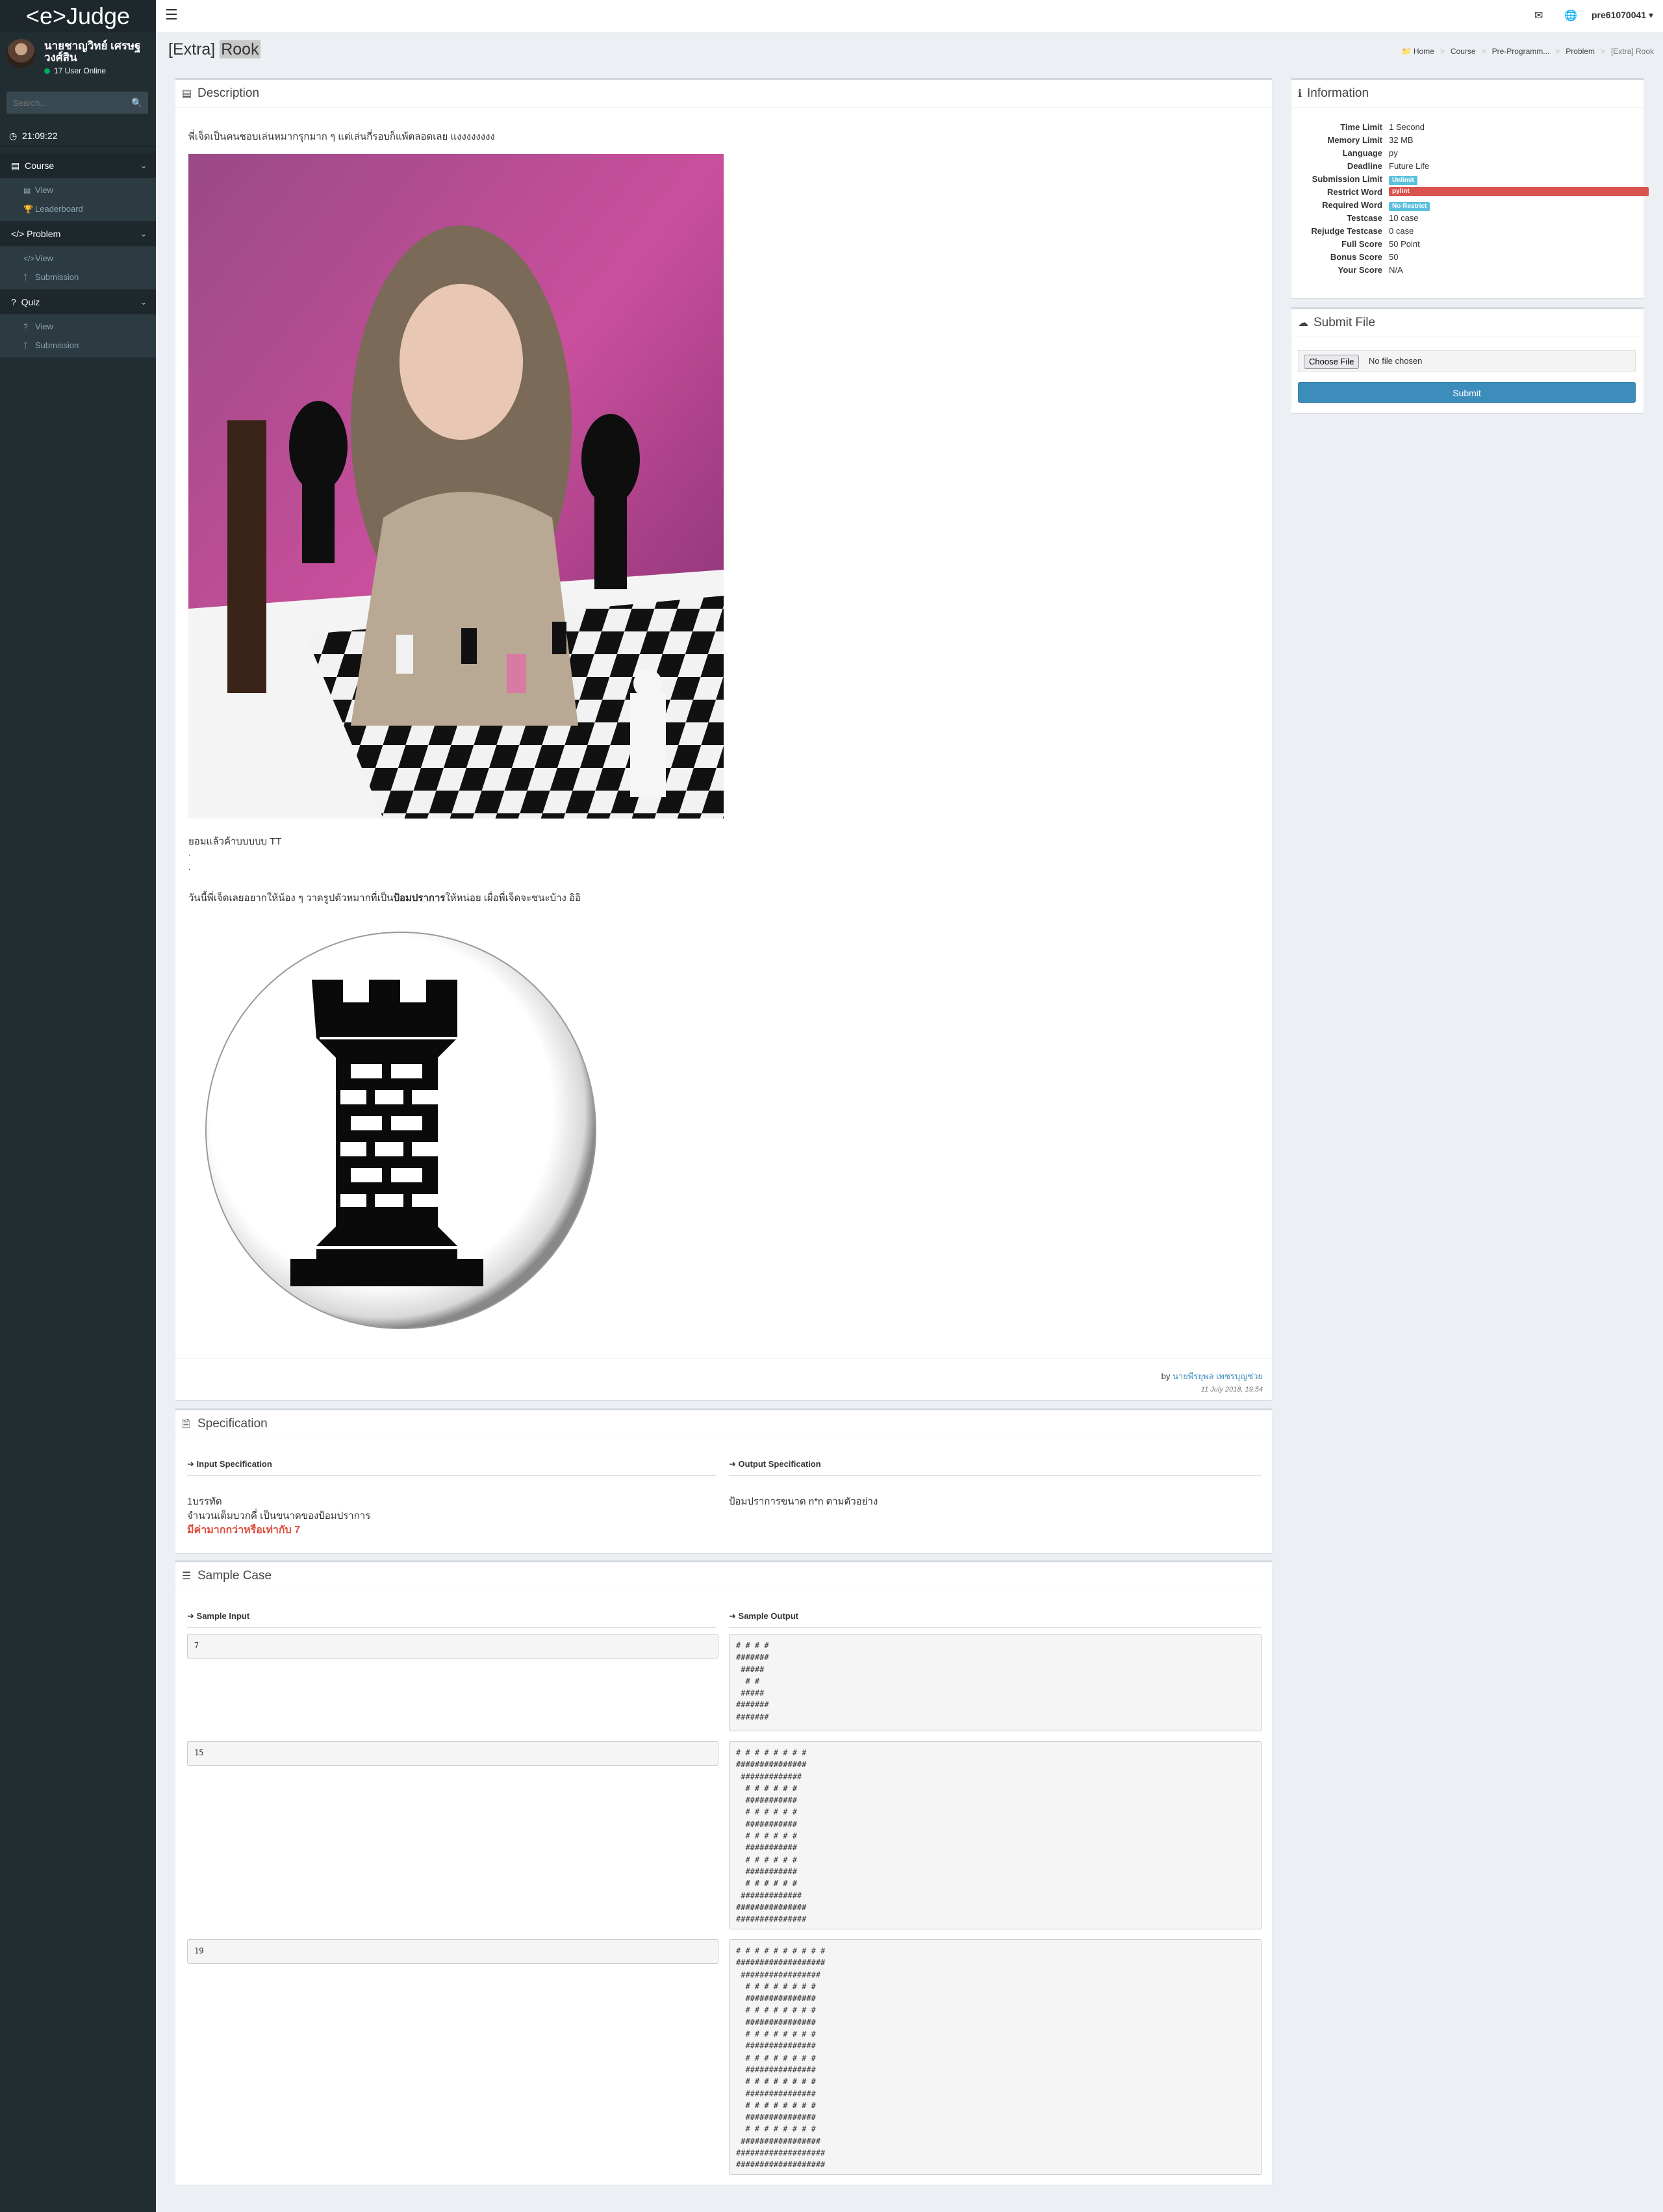  What do you see at coordinates (1407, 127) in the screenshot?
I see `info-value: 1 Second` at bounding box center [1407, 127].